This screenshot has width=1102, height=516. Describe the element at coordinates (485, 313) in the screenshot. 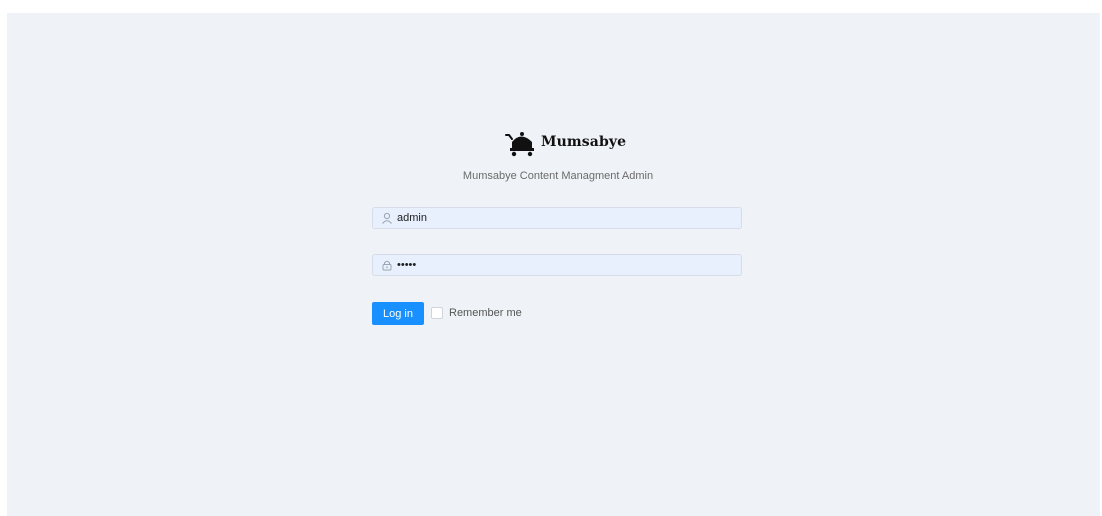

I see `remember-me-label: Remember me` at that location.